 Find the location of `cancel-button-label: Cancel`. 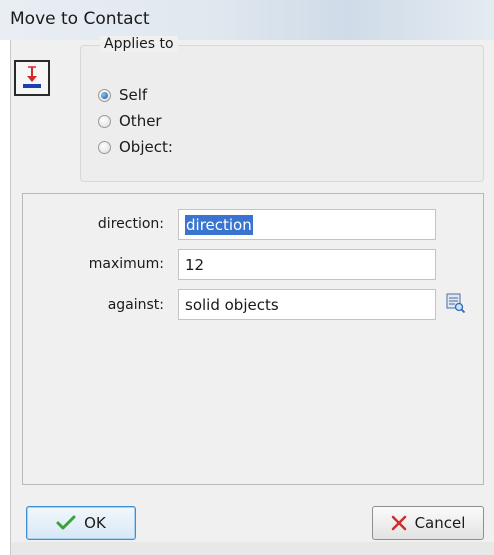

cancel-button-label: Cancel is located at coordinates (440, 523).